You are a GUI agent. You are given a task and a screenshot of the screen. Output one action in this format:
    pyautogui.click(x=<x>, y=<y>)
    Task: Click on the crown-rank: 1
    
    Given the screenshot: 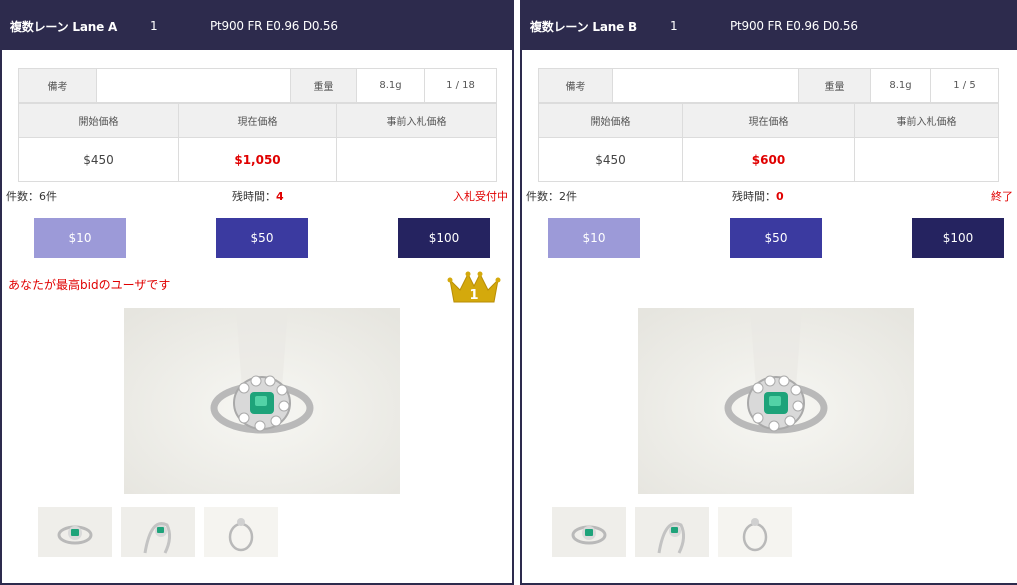 What is the action you would take?
    pyautogui.click(x=473, y=295)
    